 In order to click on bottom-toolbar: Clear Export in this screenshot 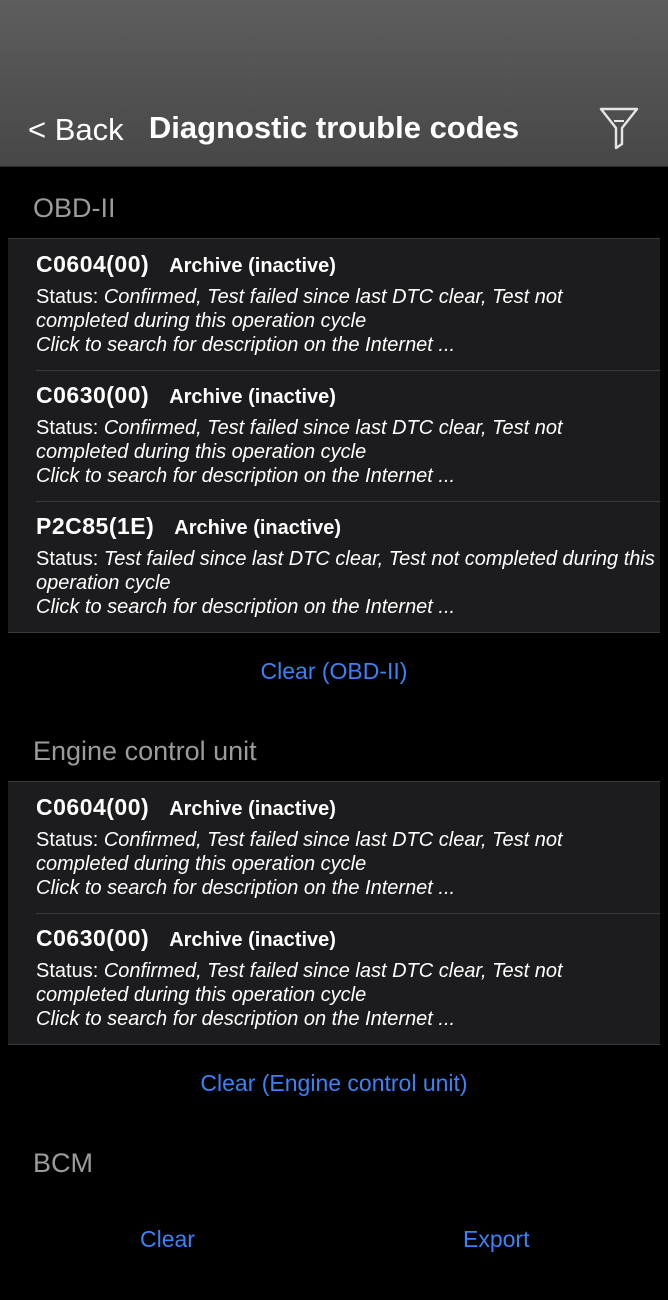, I will do `click(334, 1241)`.